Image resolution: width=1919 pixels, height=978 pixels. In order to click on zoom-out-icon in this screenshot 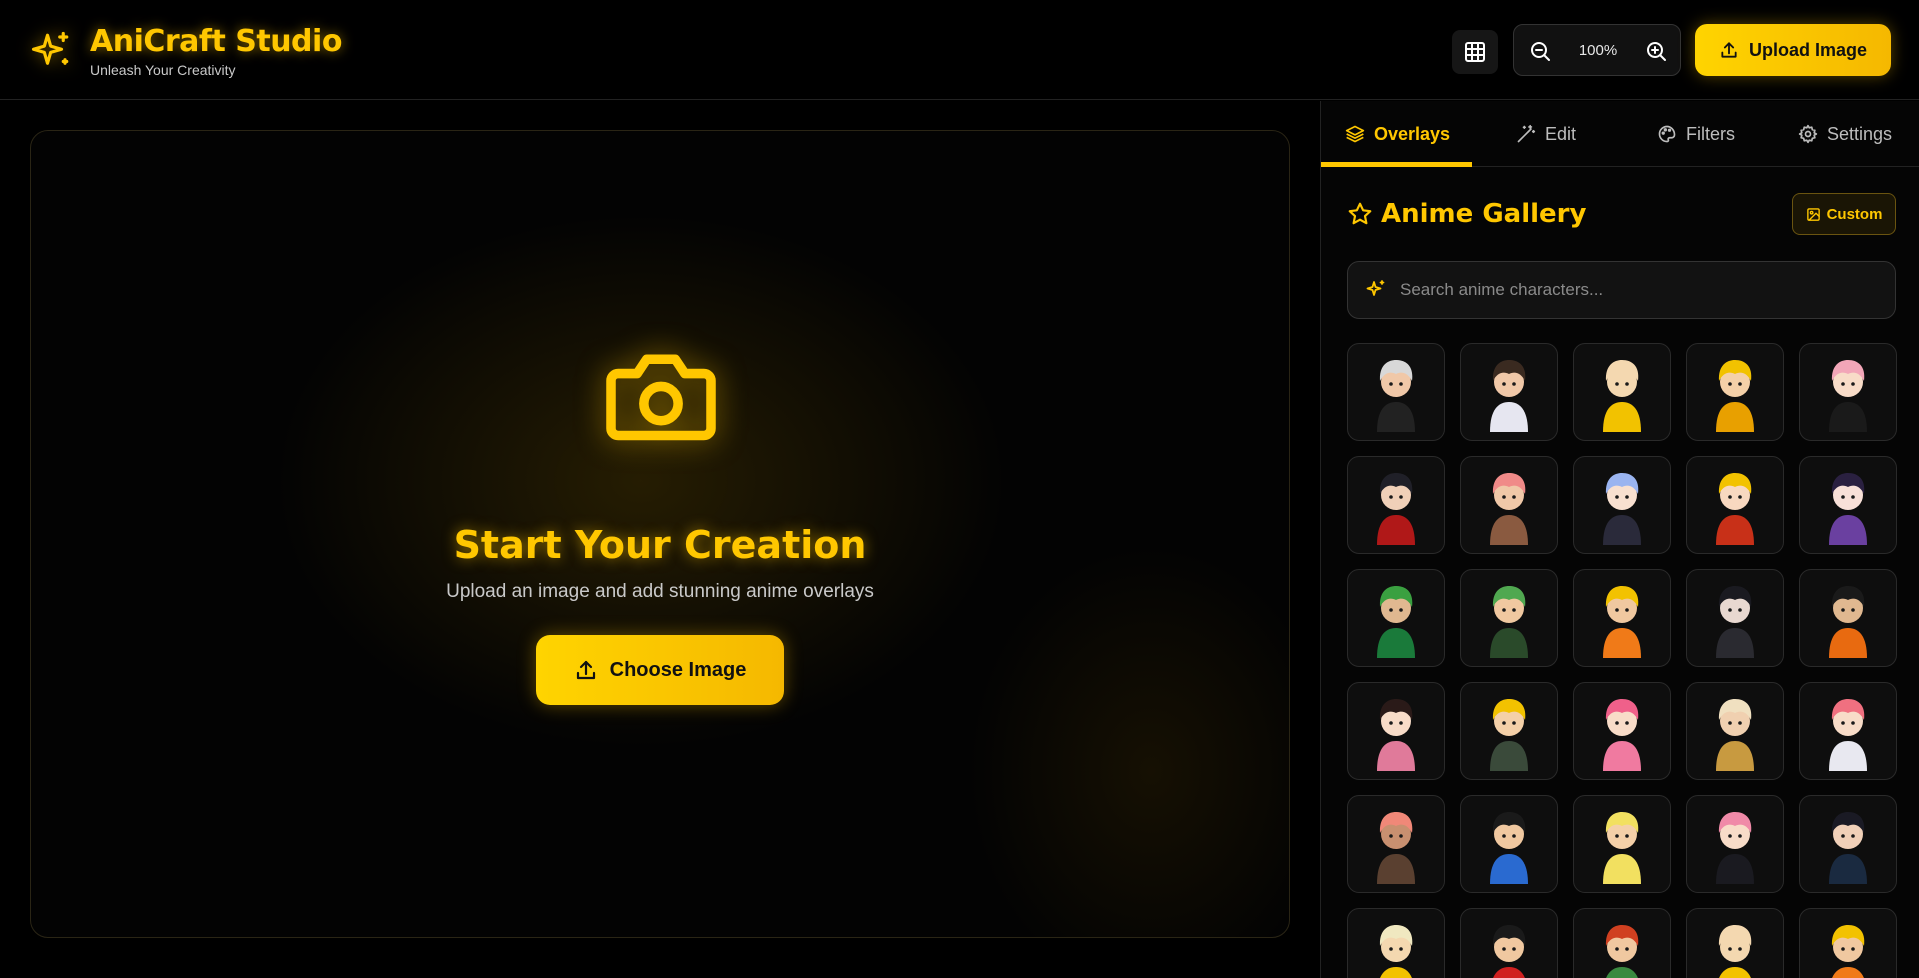, I will do `click(1540, 51)`.